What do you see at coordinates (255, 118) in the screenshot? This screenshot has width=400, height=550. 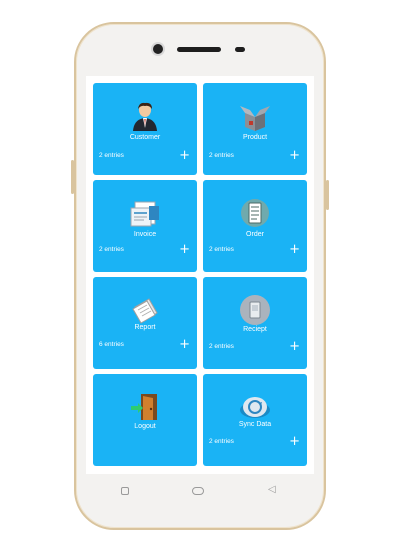 I see `product-box-icon` at bounding box center [255, 118].